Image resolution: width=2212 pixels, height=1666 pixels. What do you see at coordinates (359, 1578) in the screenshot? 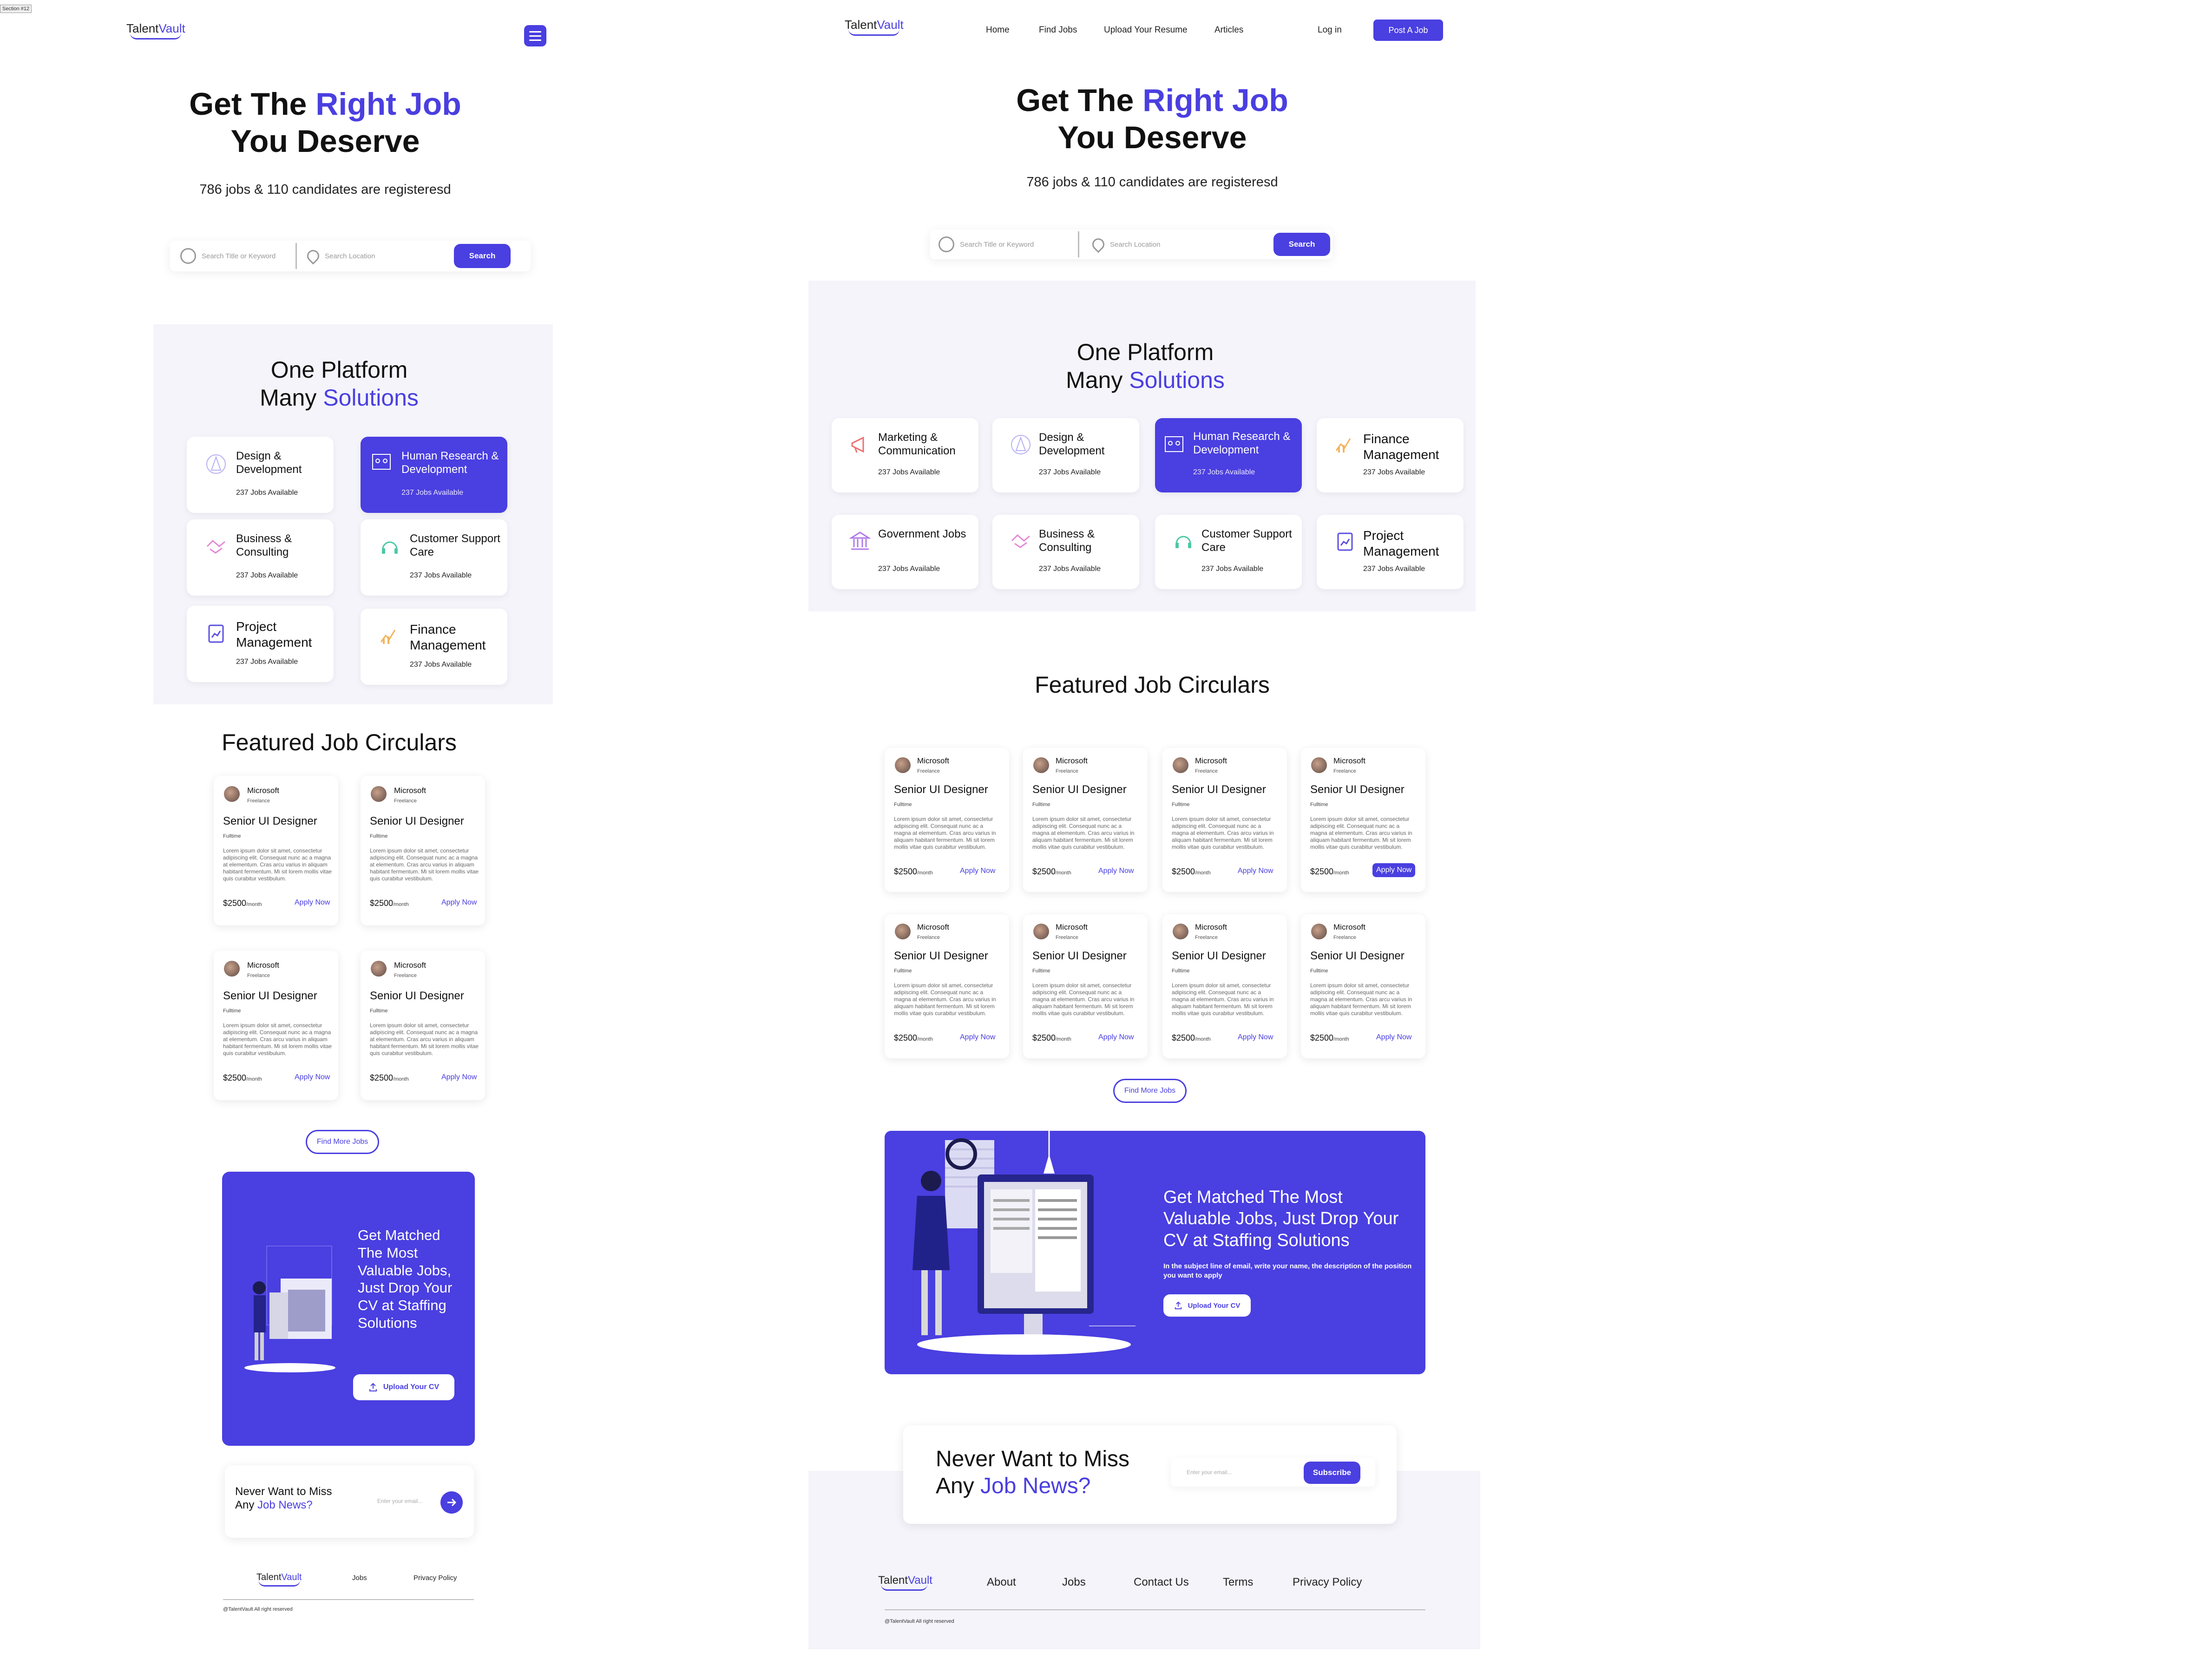
I see `mobile-footer-link-jobs: Jobs` at bounding box center [359, 1578].